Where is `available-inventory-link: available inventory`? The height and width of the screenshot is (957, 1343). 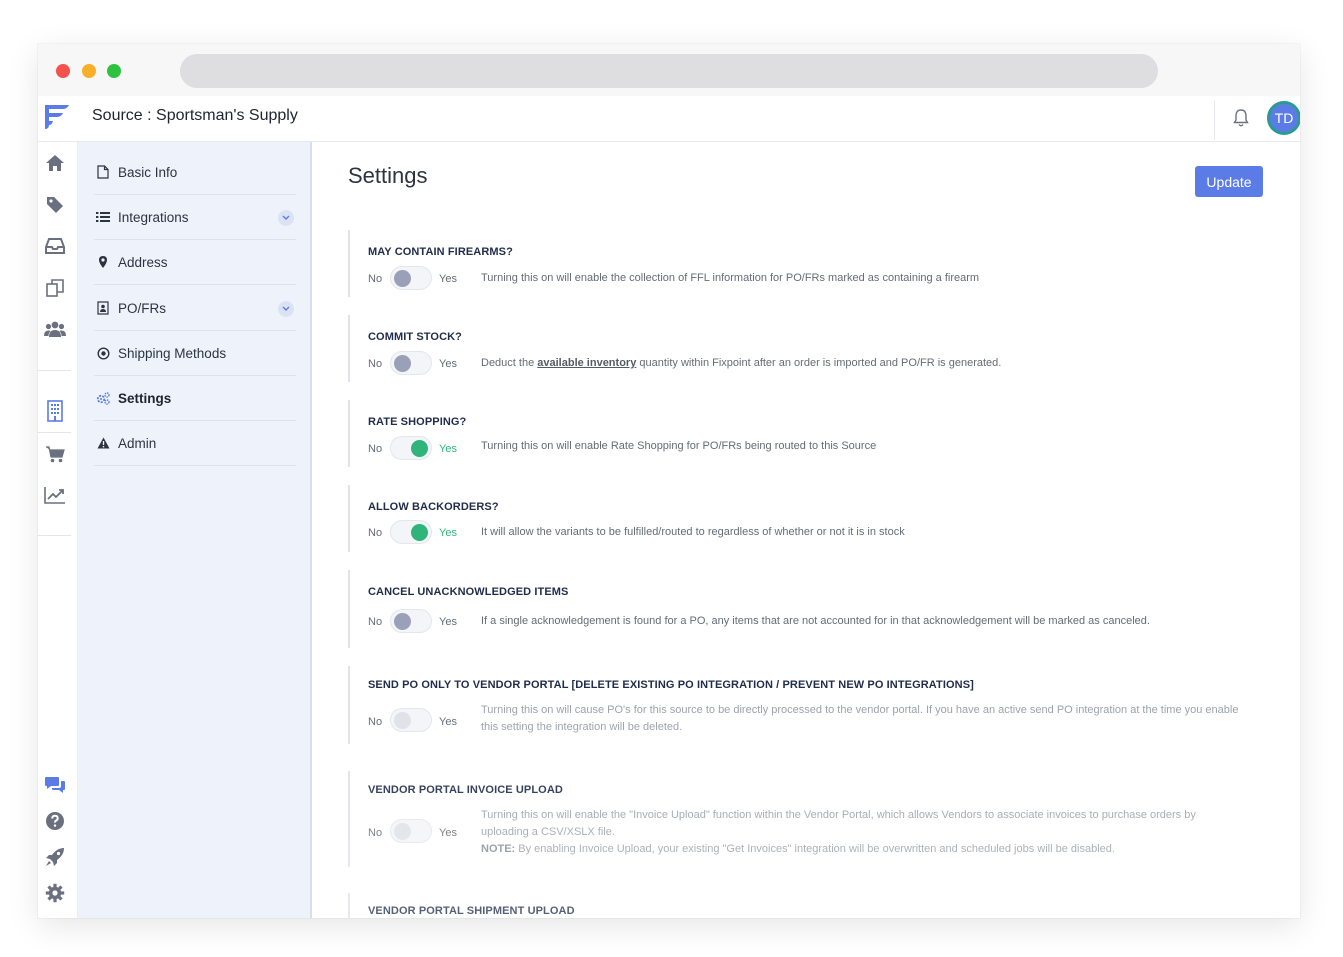 available-inventory-link: available inventory is located at coordinates (586, 363).